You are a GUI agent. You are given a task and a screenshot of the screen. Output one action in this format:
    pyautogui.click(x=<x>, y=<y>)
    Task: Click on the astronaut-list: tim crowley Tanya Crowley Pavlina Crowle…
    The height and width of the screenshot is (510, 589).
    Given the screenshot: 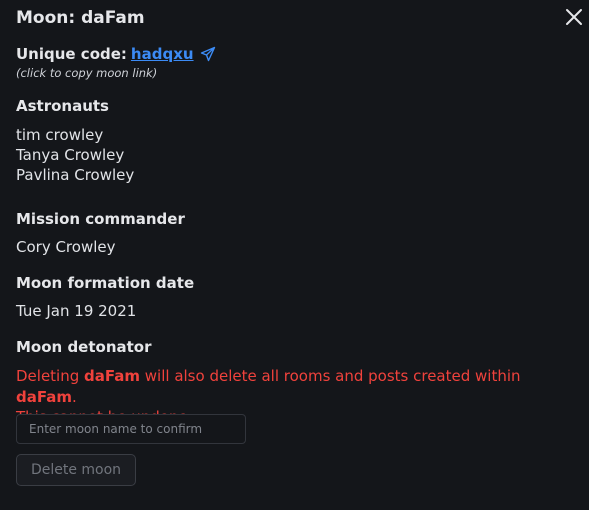 What is the action you would take?
    pyautogui.click(x=75, y=155)
    